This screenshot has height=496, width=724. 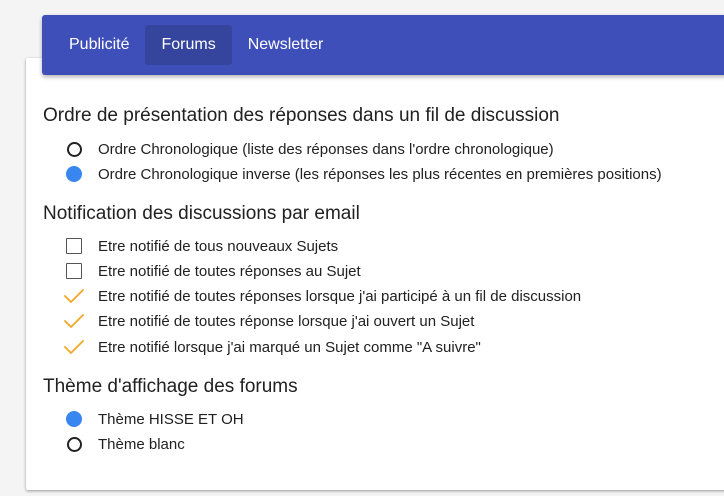 What do you see at coordinates (141, 444) in the screenshot?
I see `option-label: Thème blanc` at bounding box center [141, 444].